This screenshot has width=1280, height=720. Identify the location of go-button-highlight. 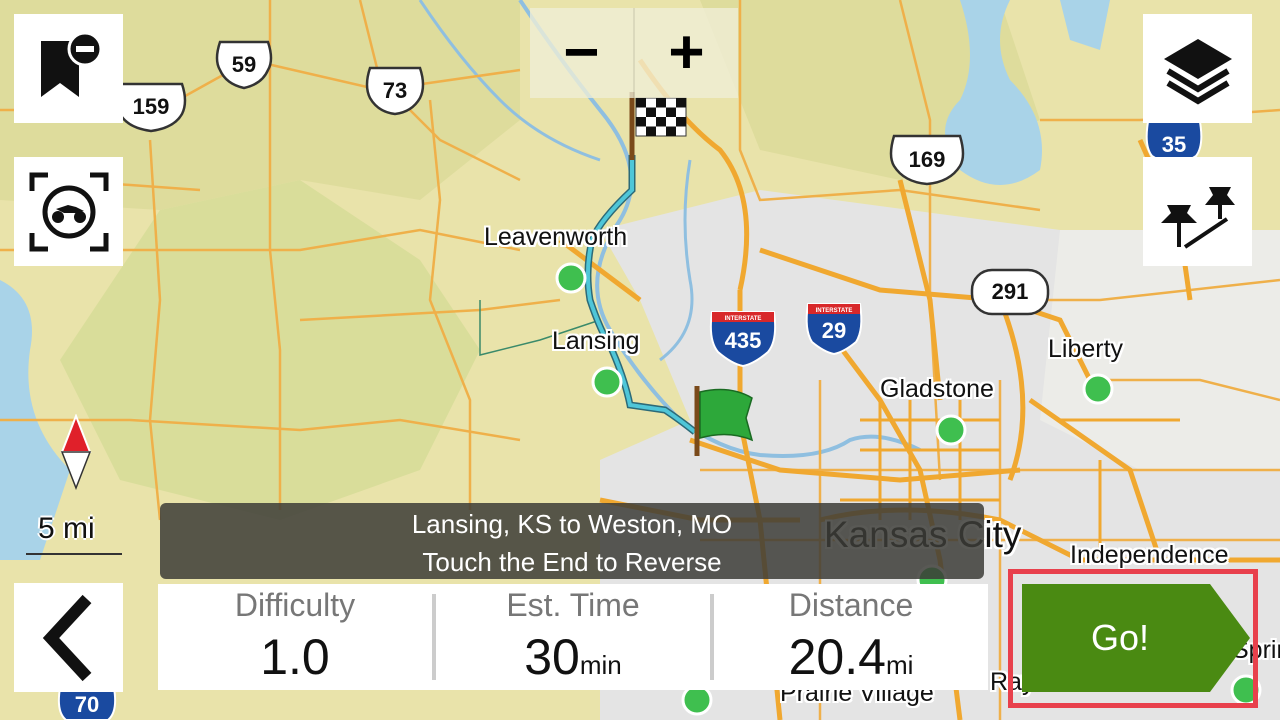
(1133, 638).